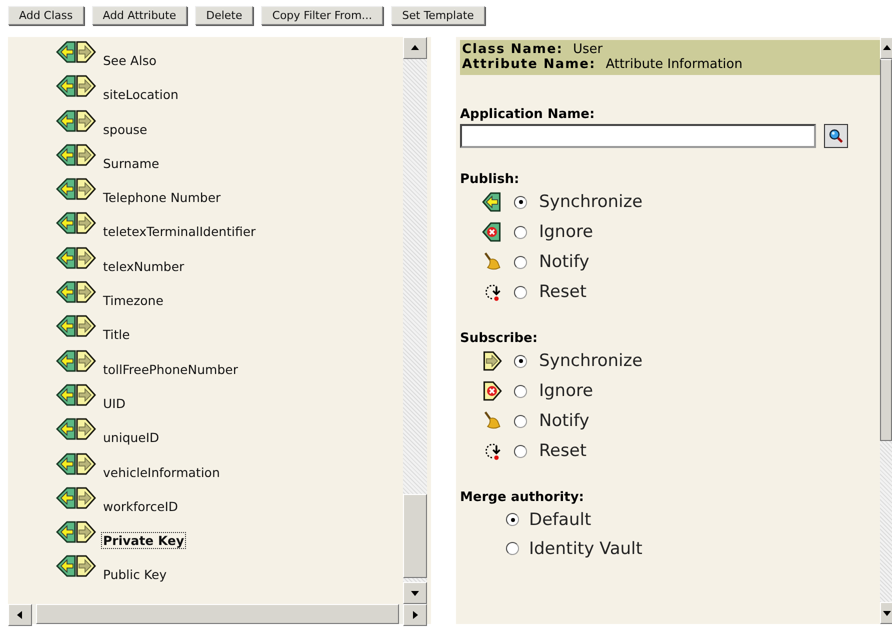 Image resolution: width=892 pixels, height=634 pixels. I want to click on attribute-item: Private Key, so click(143, 541).